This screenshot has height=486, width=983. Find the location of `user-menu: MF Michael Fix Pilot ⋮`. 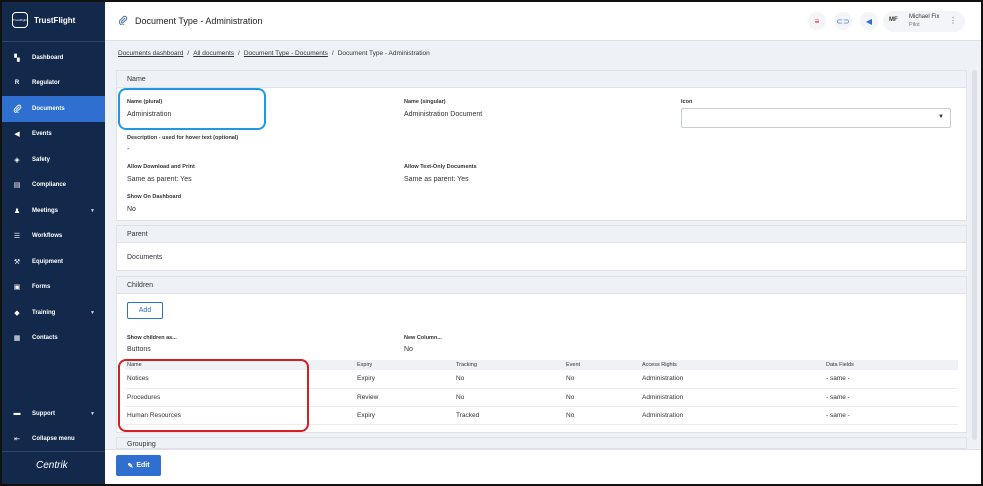

user-menu: MF Michael Fix Pilot ⋮ is located at coordinates (924, 21).